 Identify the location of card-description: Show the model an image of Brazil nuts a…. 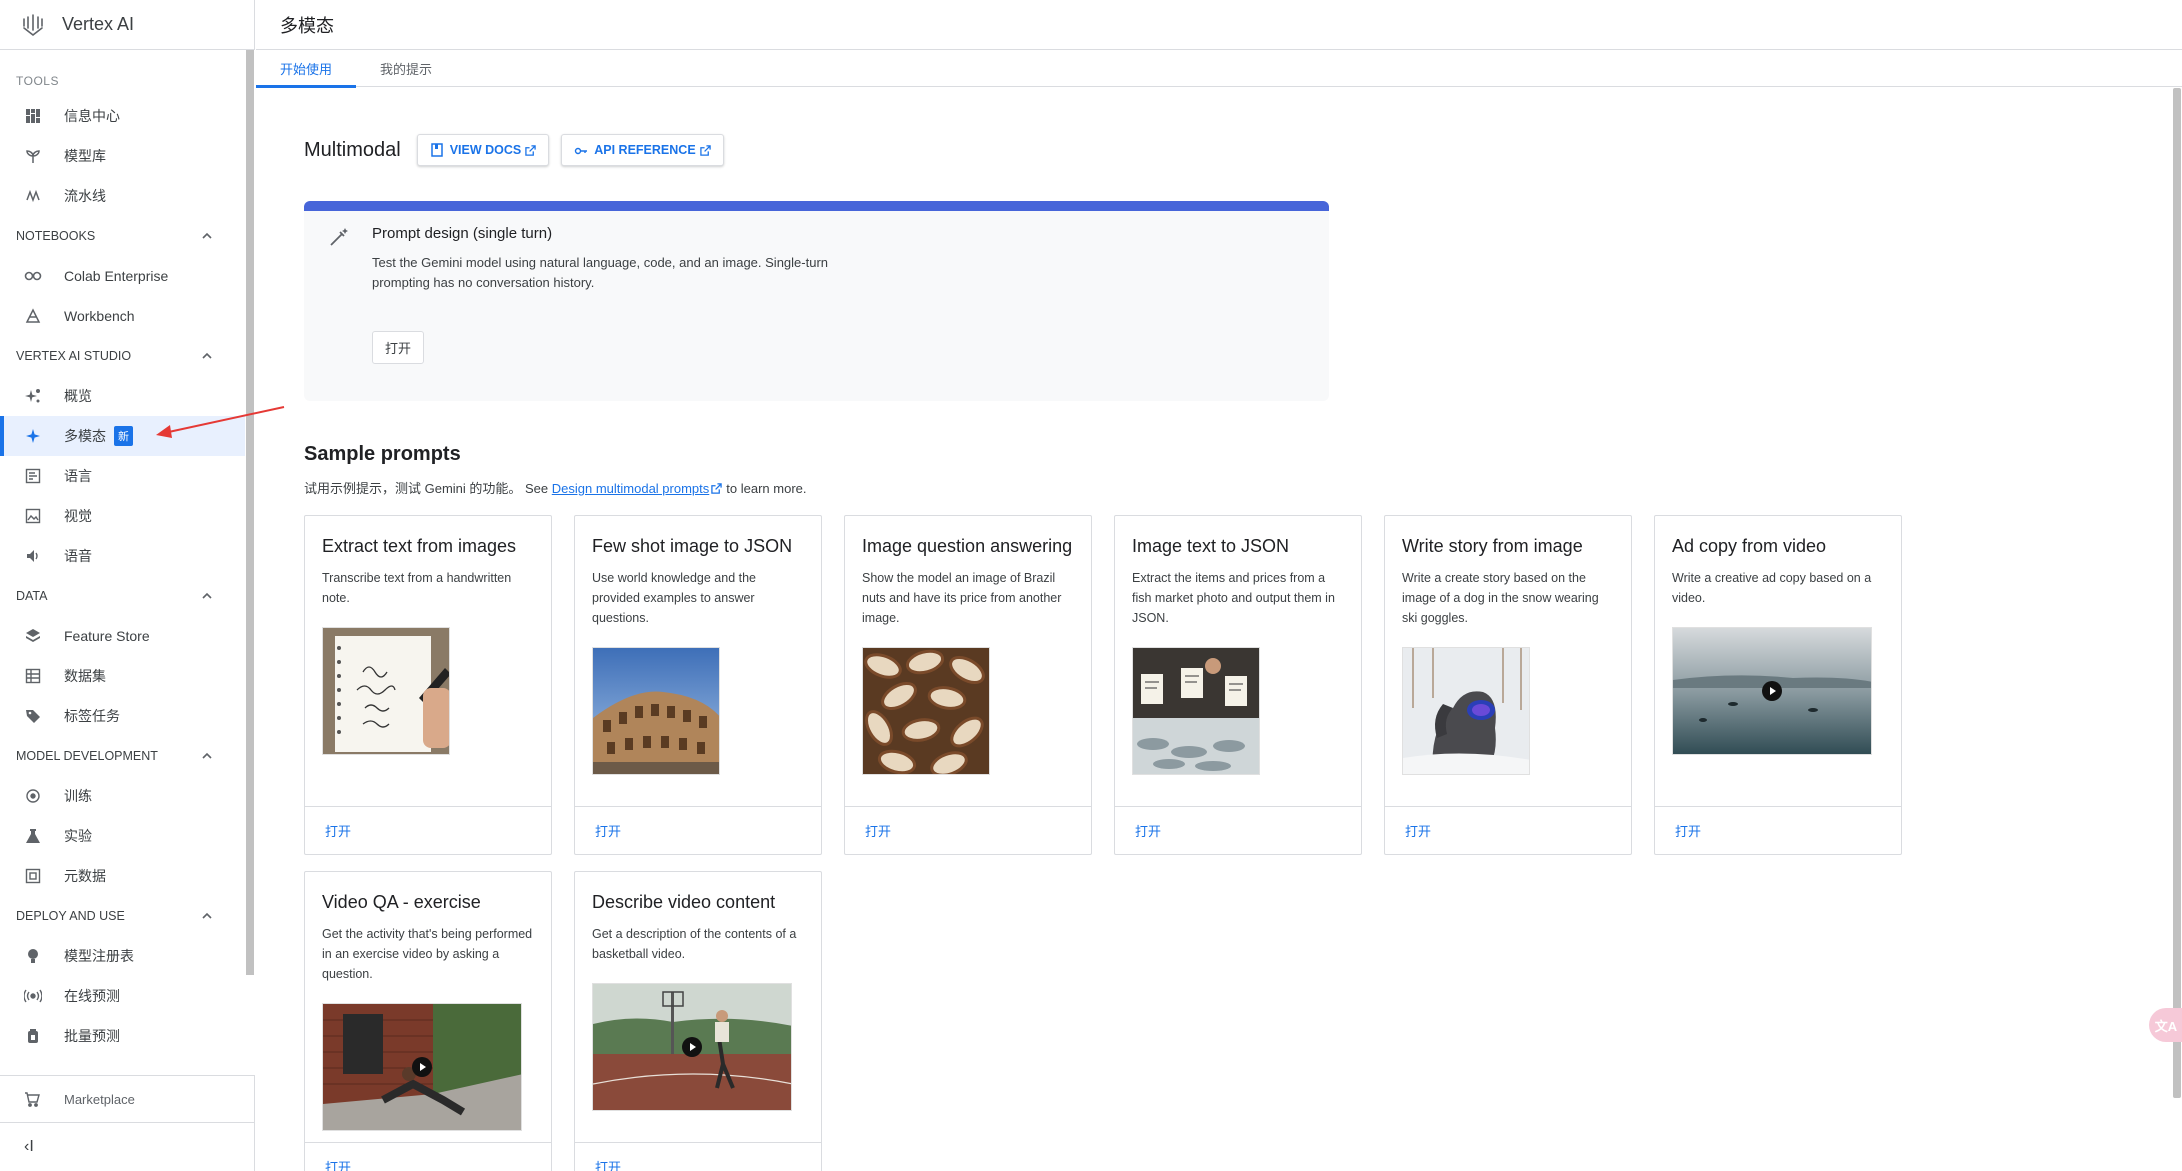
(962, 598).